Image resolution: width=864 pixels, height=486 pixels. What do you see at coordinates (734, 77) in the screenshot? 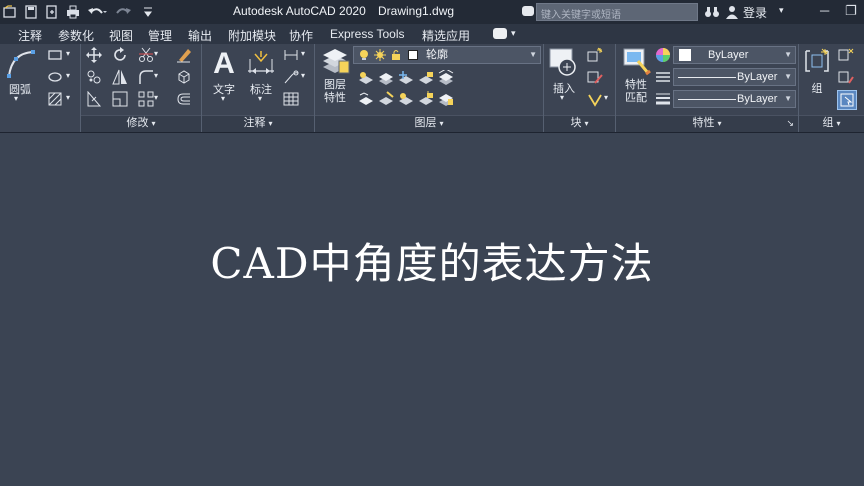
I see `linetype-dropdown: ByLayer ▼` at bounding box center [734, 77].